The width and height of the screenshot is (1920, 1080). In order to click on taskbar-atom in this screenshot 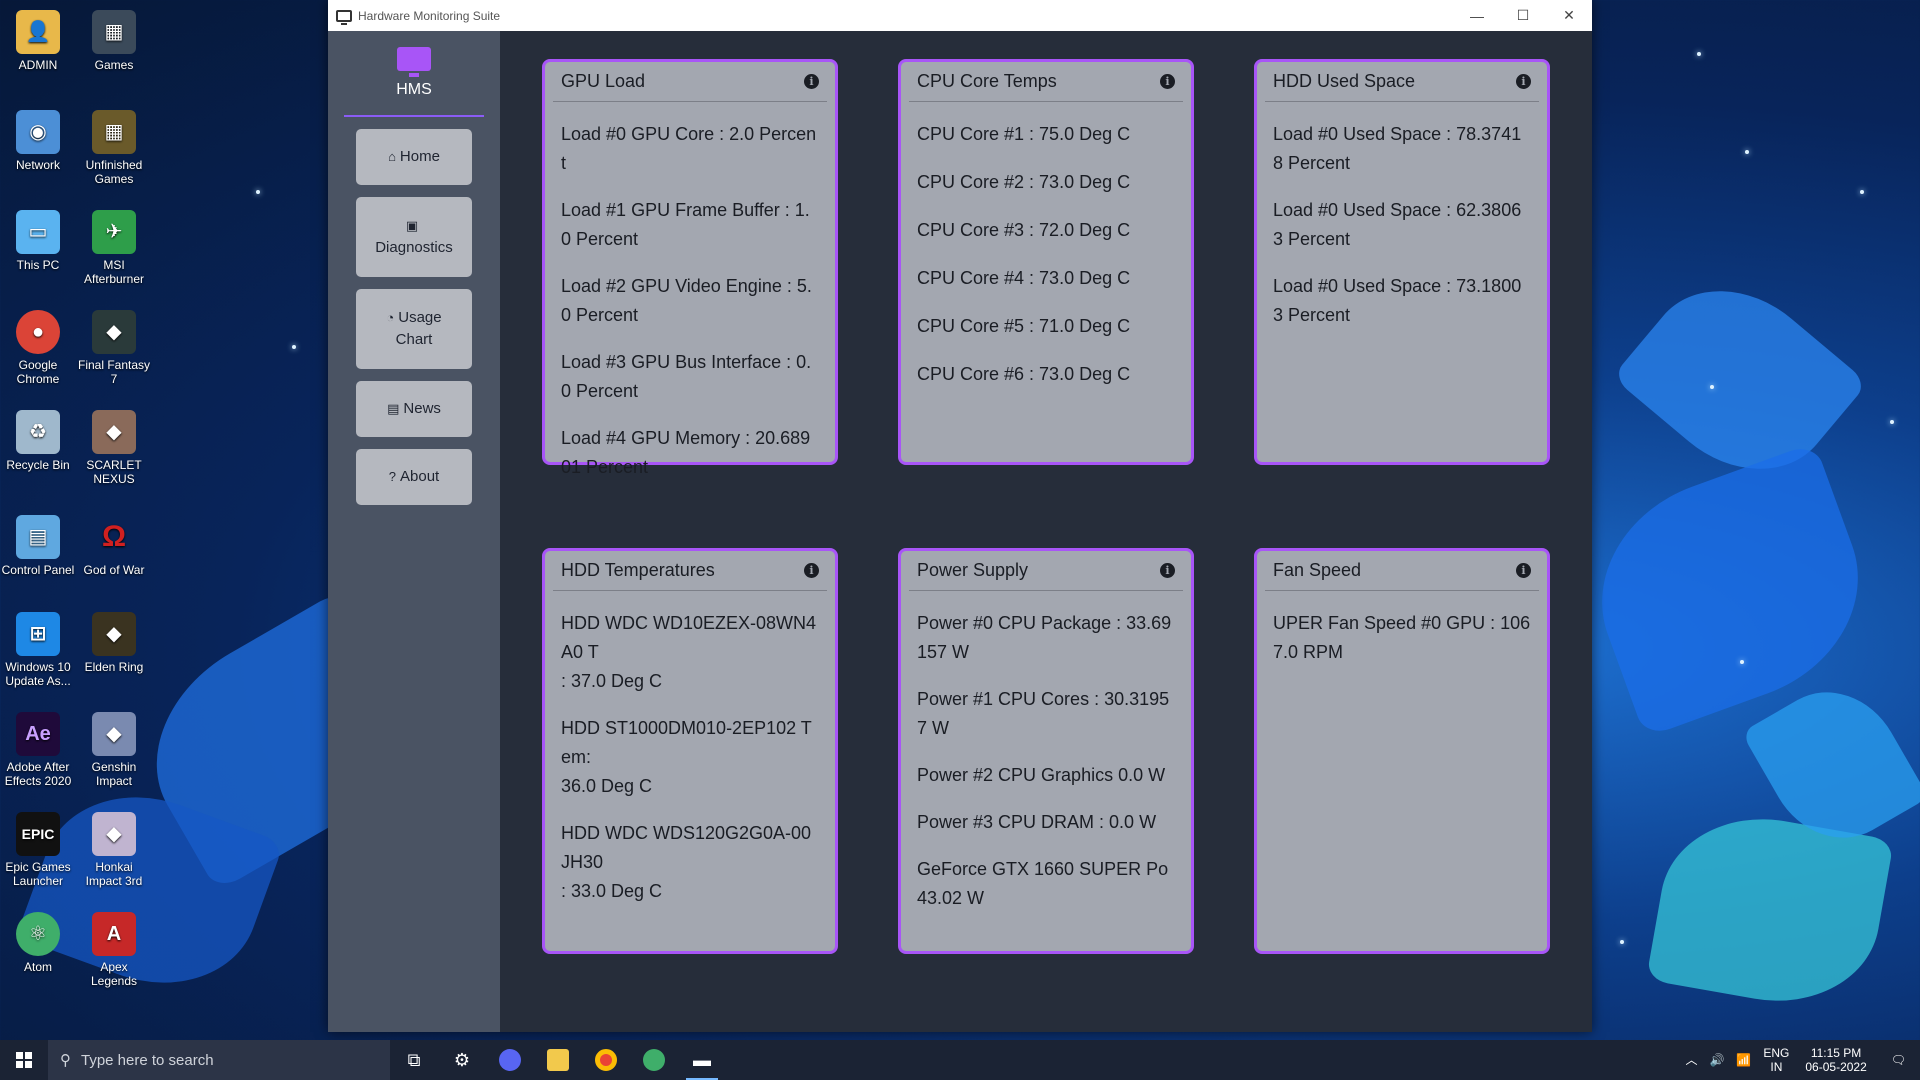, I will do `click(654, 1060)`.